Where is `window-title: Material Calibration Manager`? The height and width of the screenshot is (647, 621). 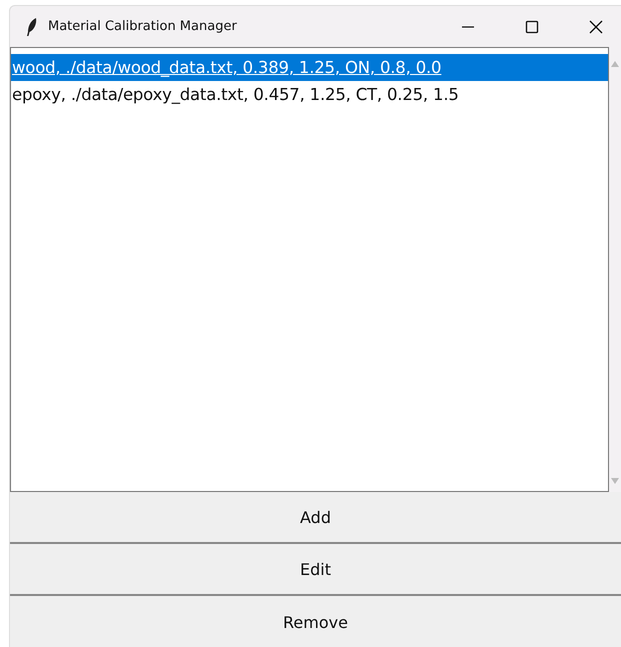
window-title: Material Calibration Manager is located at coordinates (142, 26).